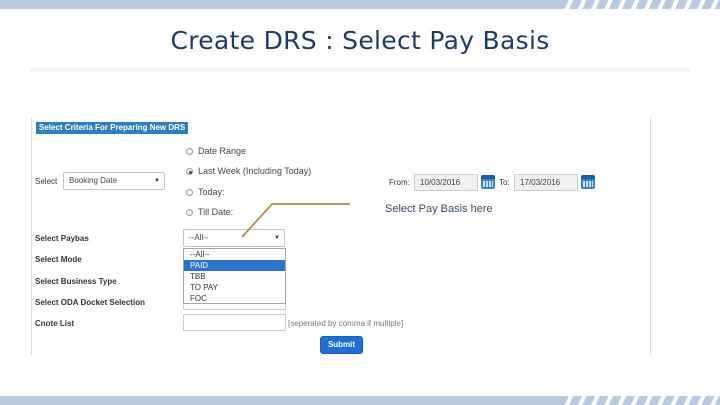 The image size is (720, 405). What do you see at coordinates (640, 4) in the screenshot?
I see `top-stripe-hatch` at bounding box center [640, 4].